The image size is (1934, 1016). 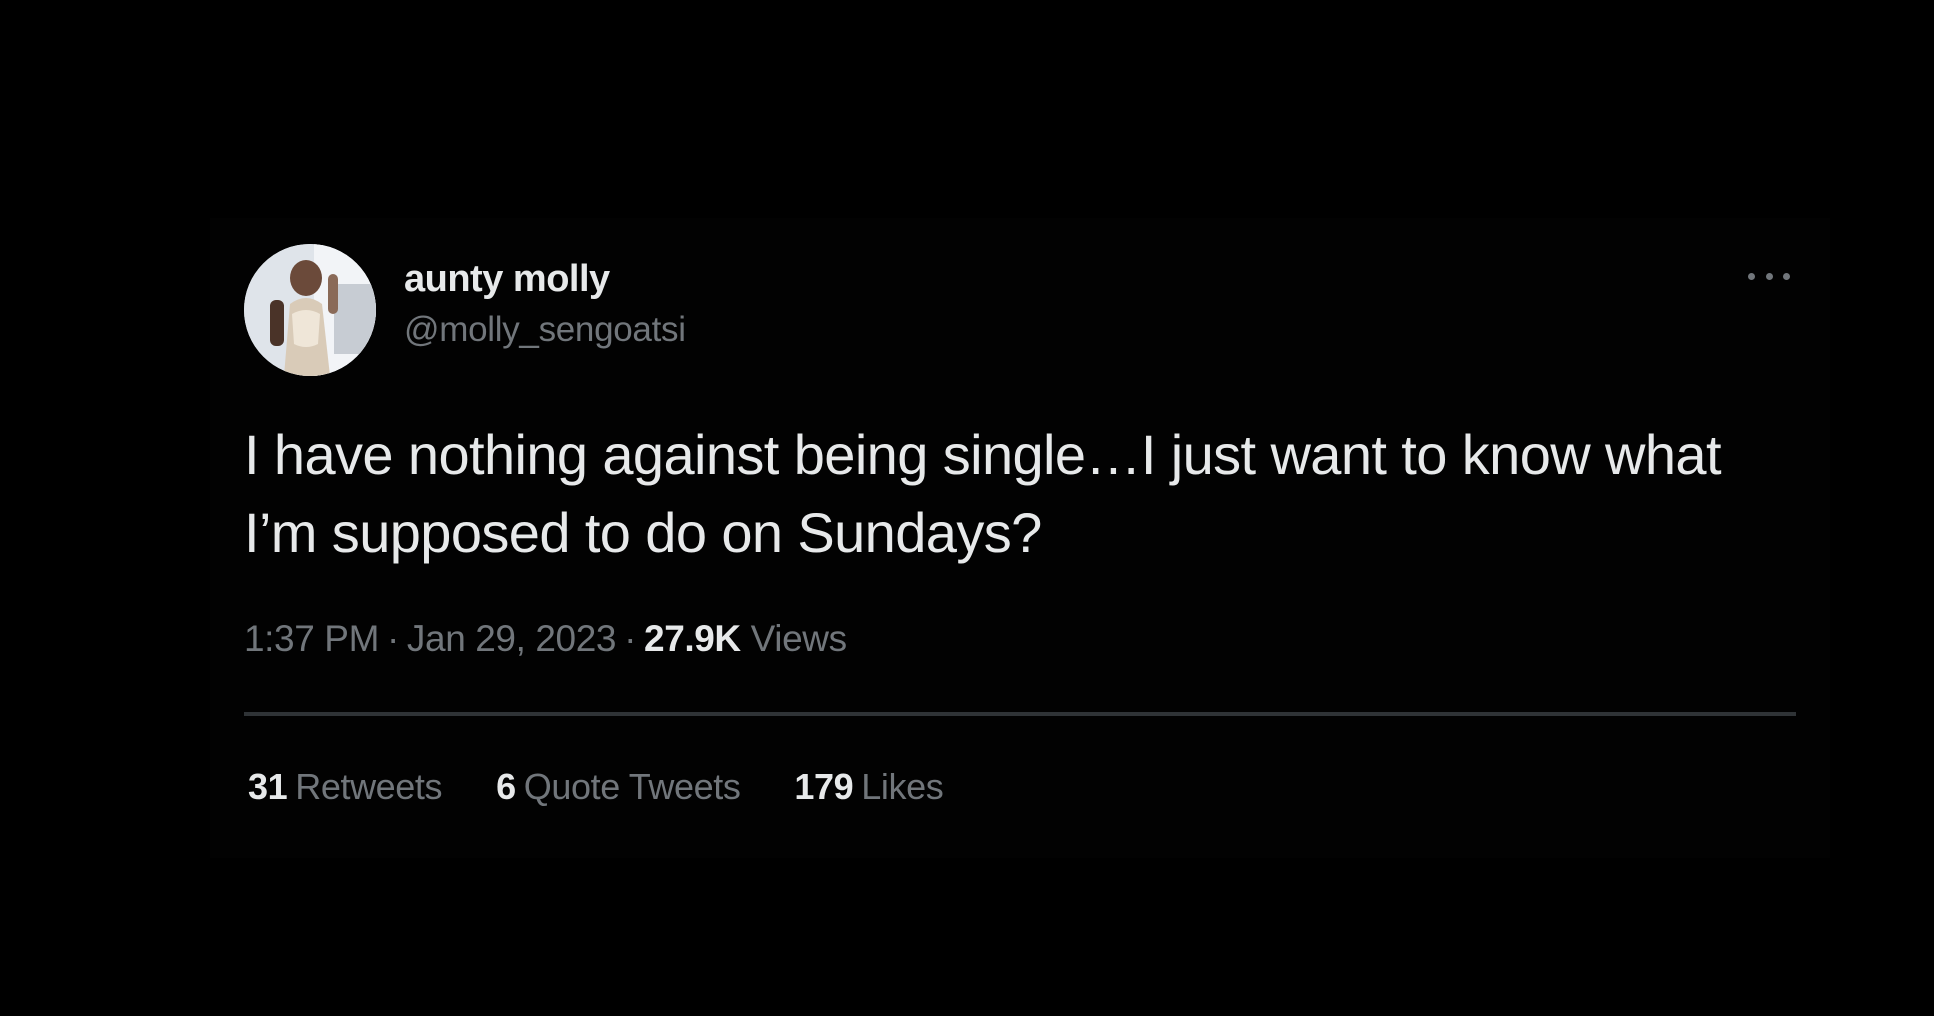 I want to click on more-horizontal-icon, so click(x=1751, y=276).